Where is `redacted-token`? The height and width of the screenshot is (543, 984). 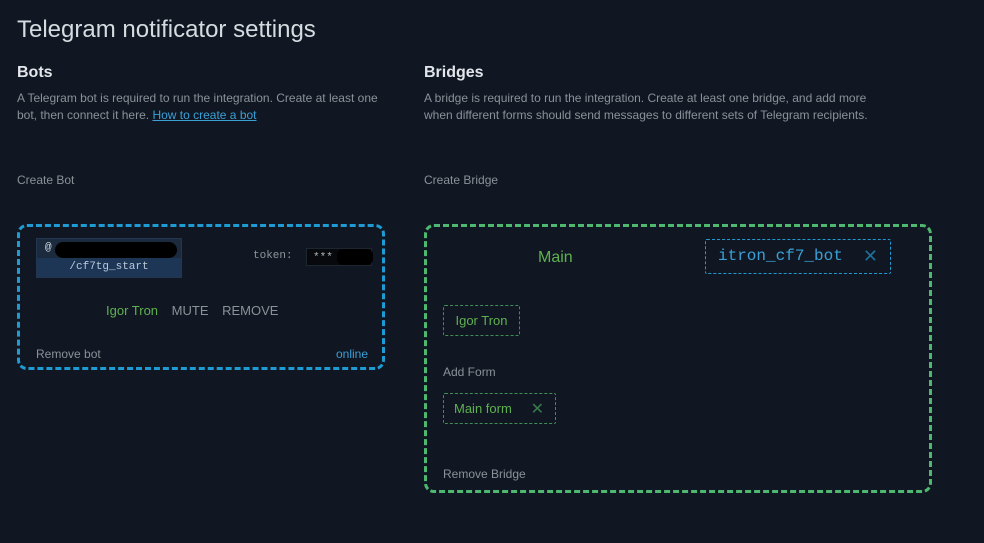
redacted-token is located at coordinates (355, 257).